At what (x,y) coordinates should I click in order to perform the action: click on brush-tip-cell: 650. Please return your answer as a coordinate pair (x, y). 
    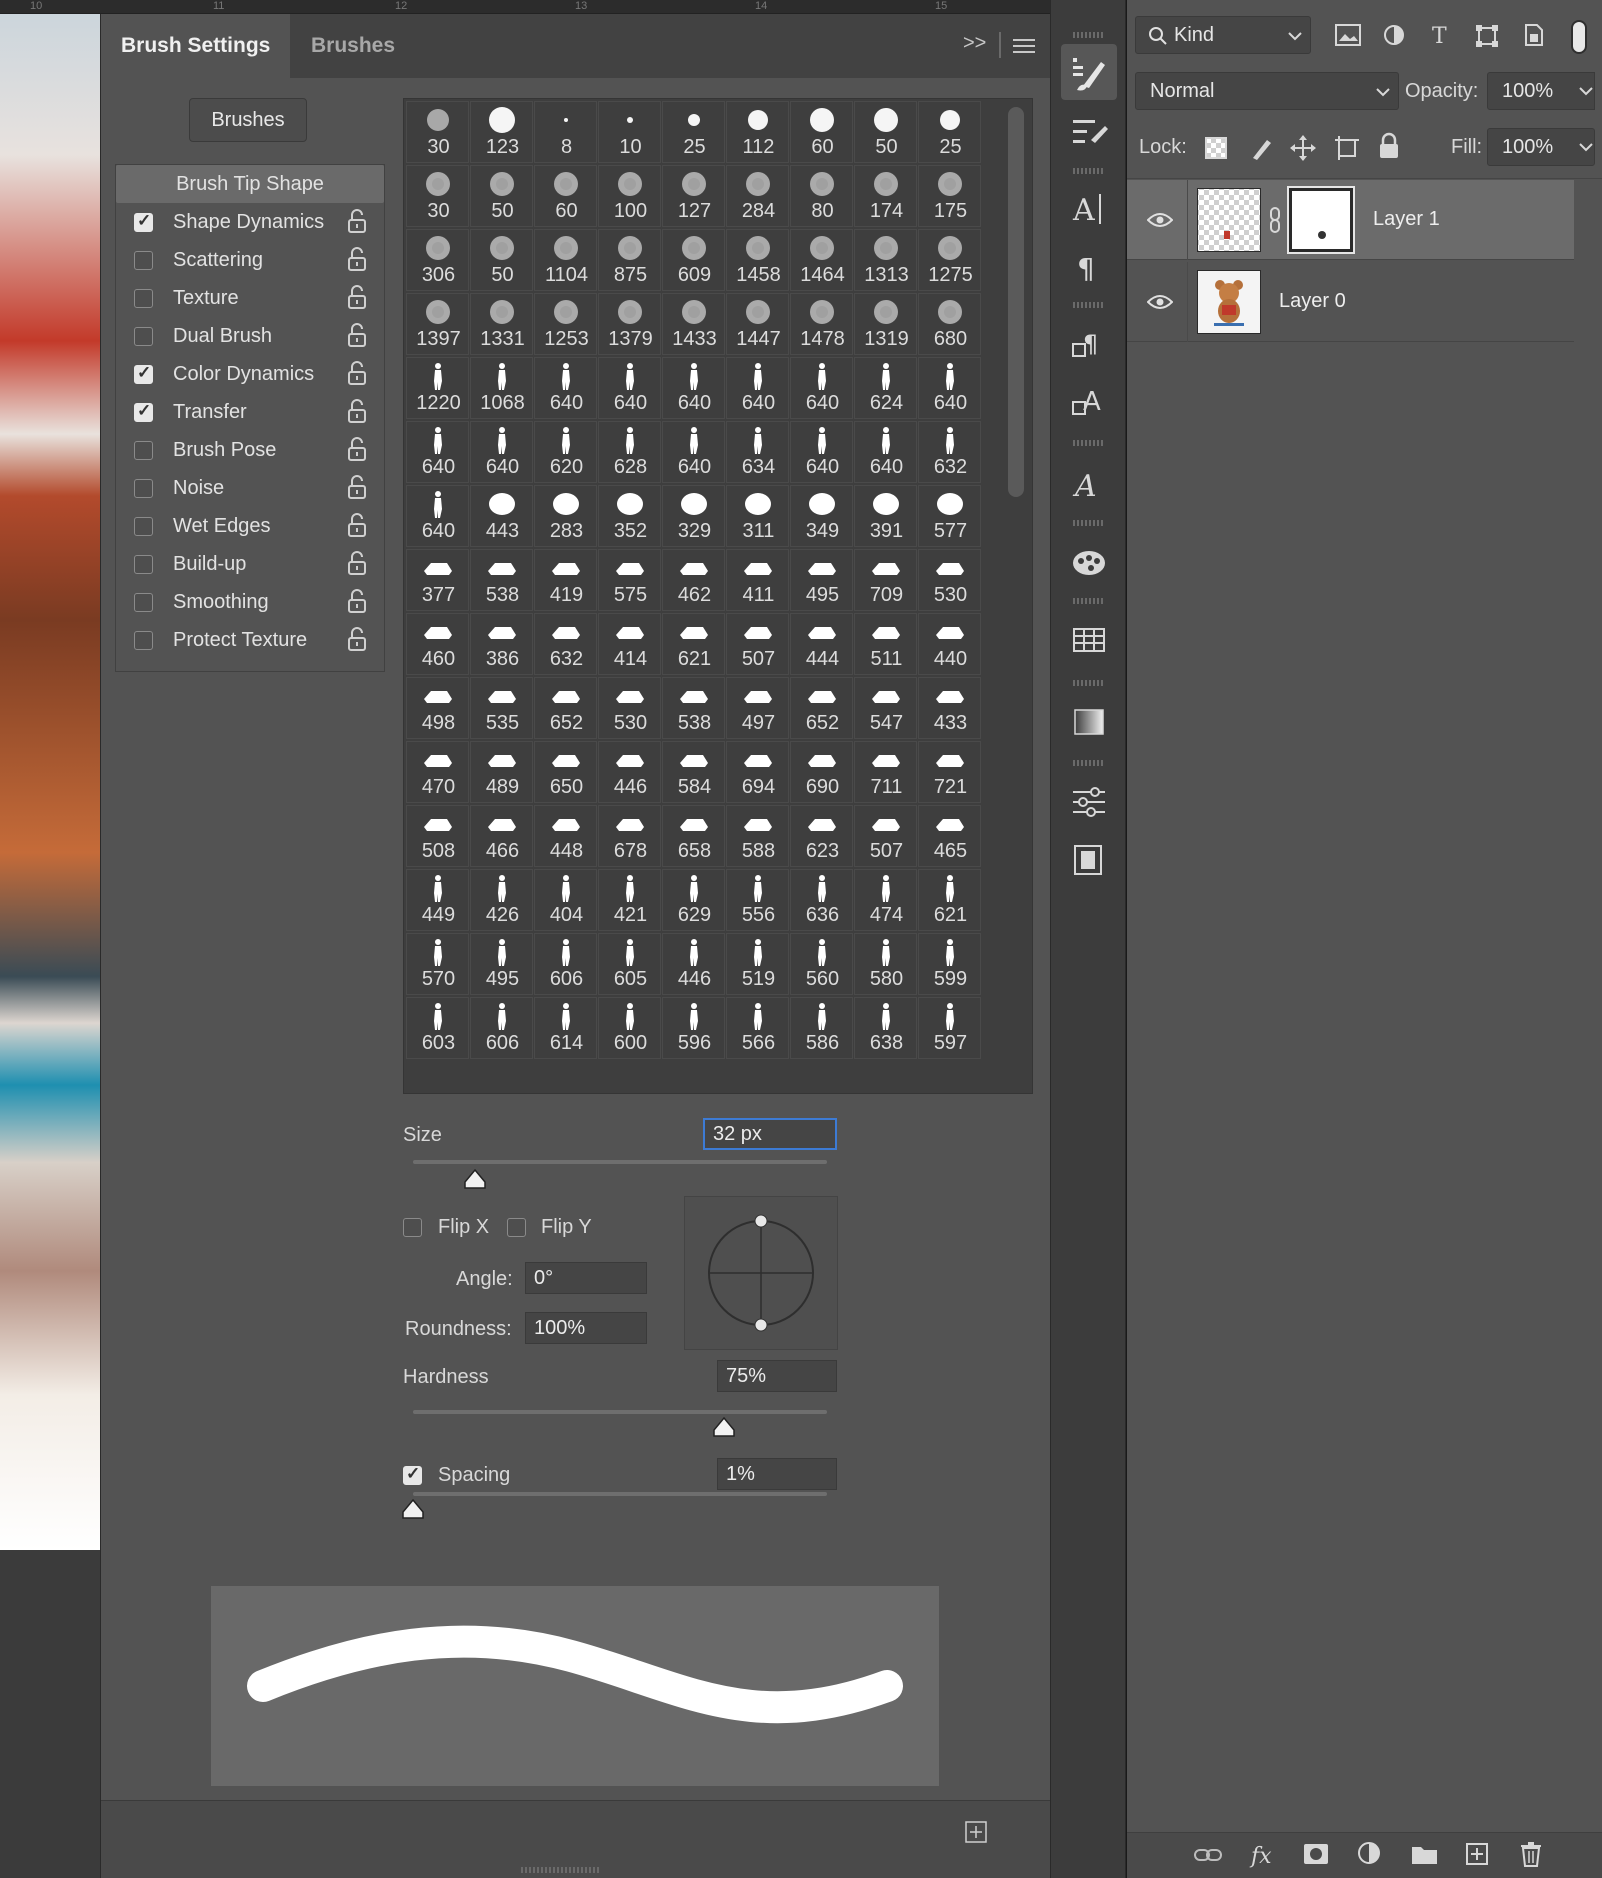
    Looking at the image, I should click on (565, 772).